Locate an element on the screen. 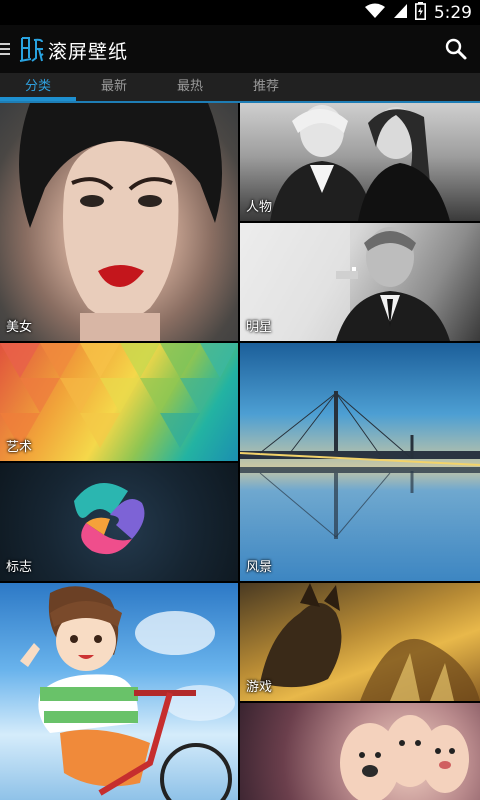  scenery-image is located at coordinates (360, 465).